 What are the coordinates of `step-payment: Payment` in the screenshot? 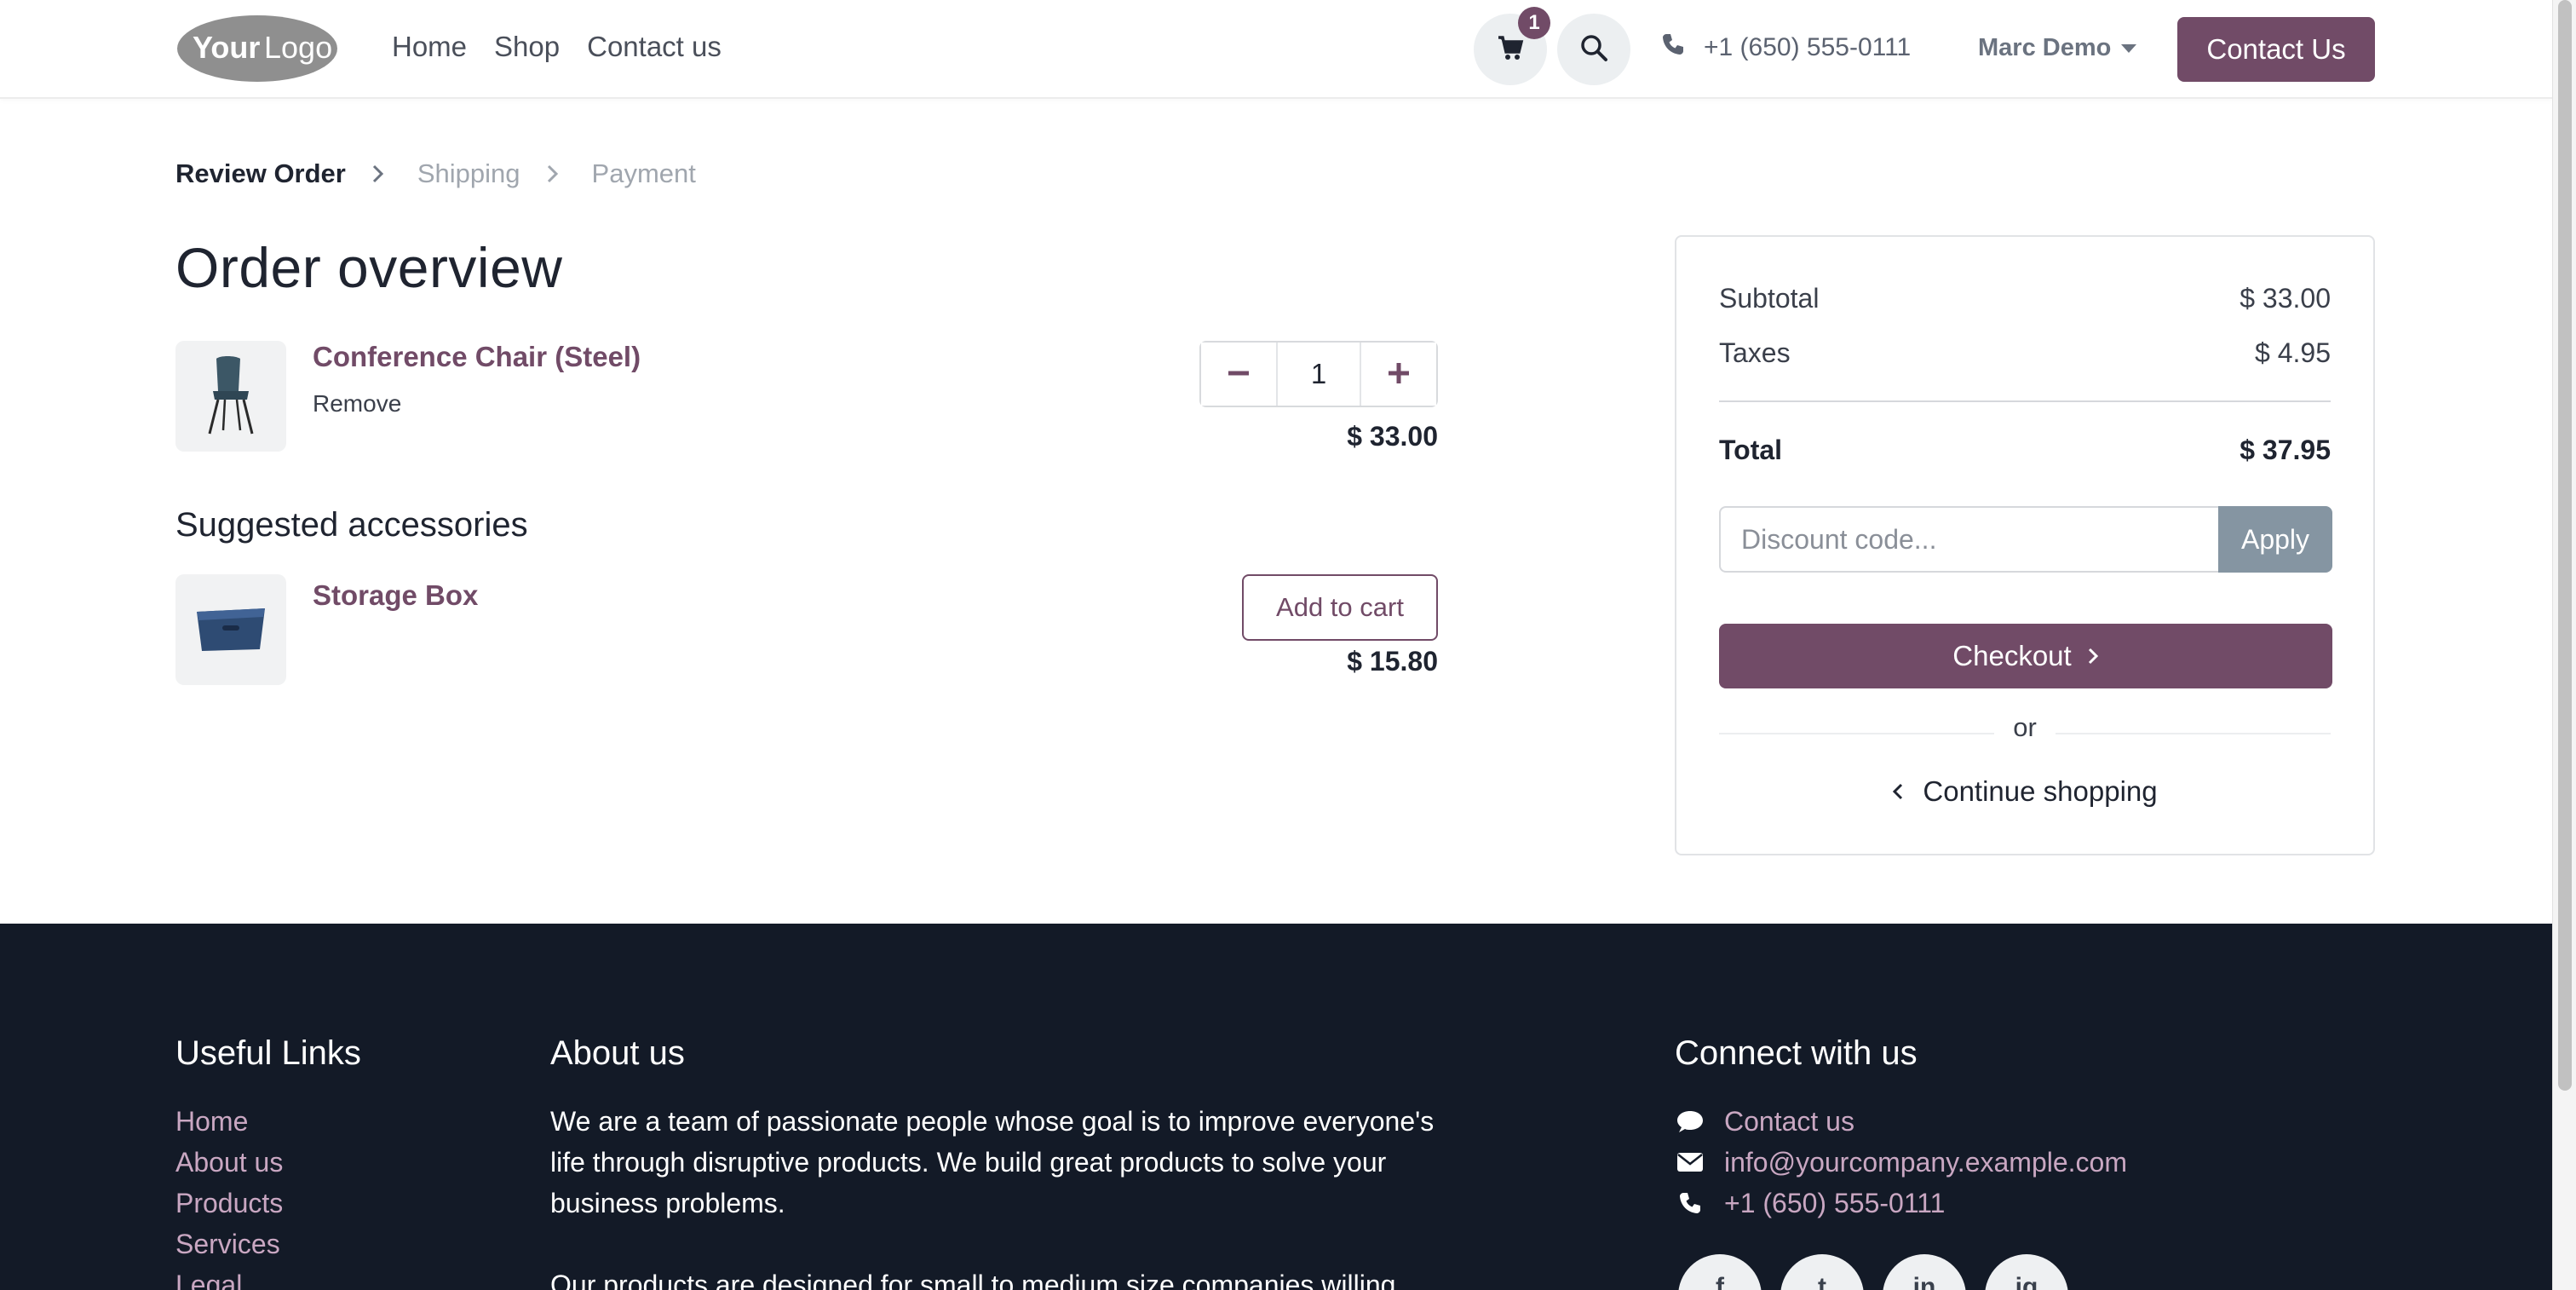 It's located at (644, 173).